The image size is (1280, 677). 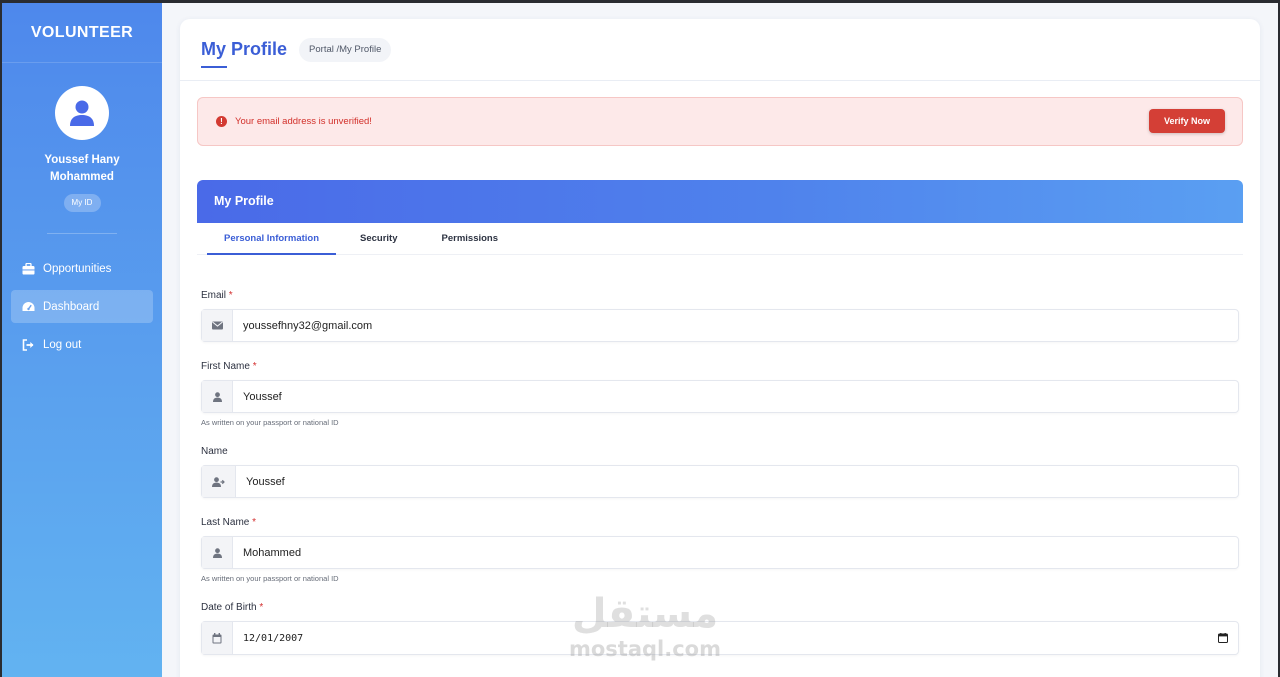 What do you see at coordinates (272, 239) in the screenshot?
I see `tab-personal-information: Personal Information` at bounding box center [272, 239].